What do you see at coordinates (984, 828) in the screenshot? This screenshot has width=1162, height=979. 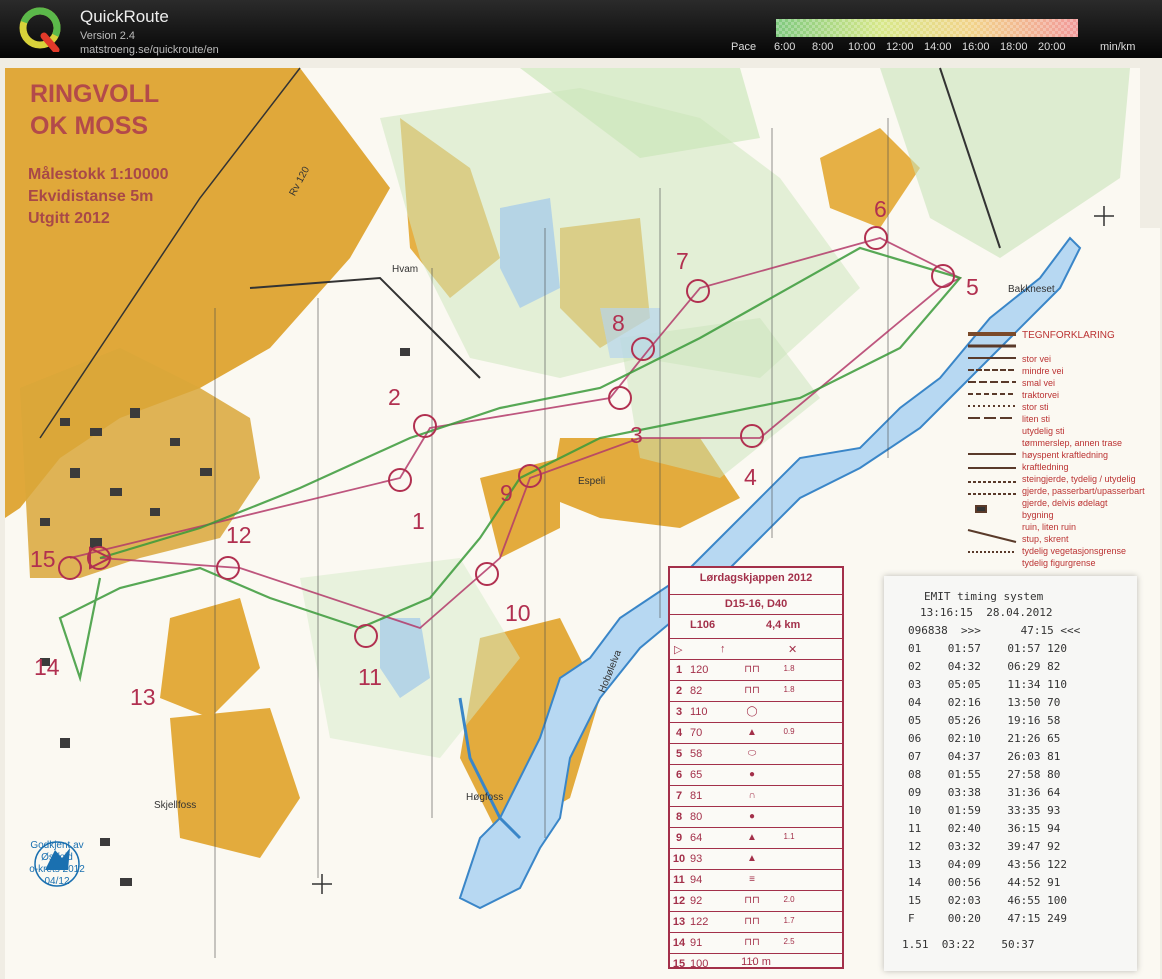 I see `split-row: 11 02:40 36:15 94` at bounding box center [984, 828].